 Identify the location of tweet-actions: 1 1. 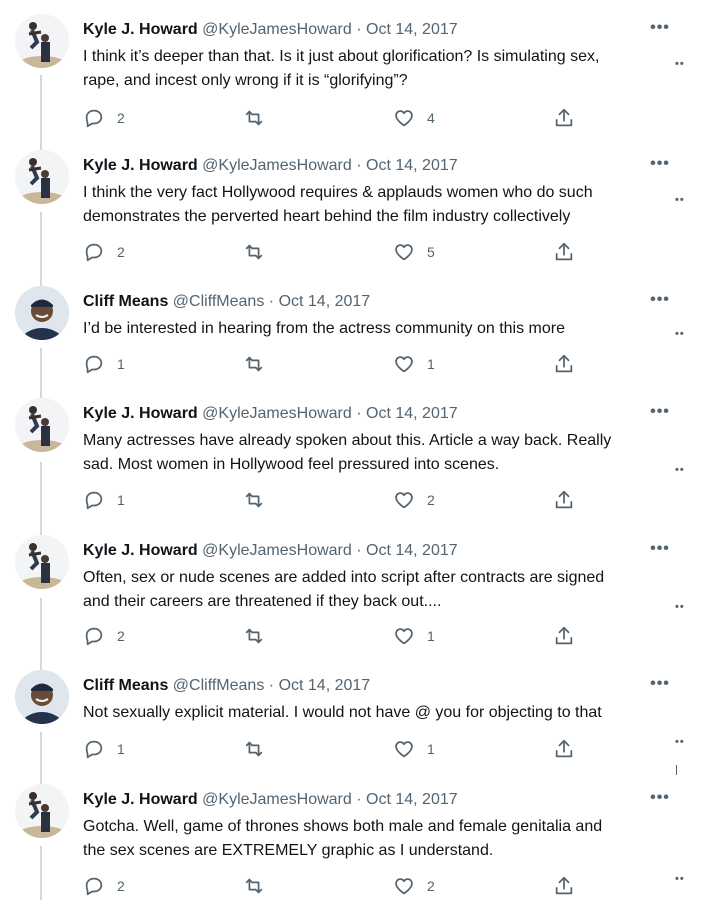
(333, 749).